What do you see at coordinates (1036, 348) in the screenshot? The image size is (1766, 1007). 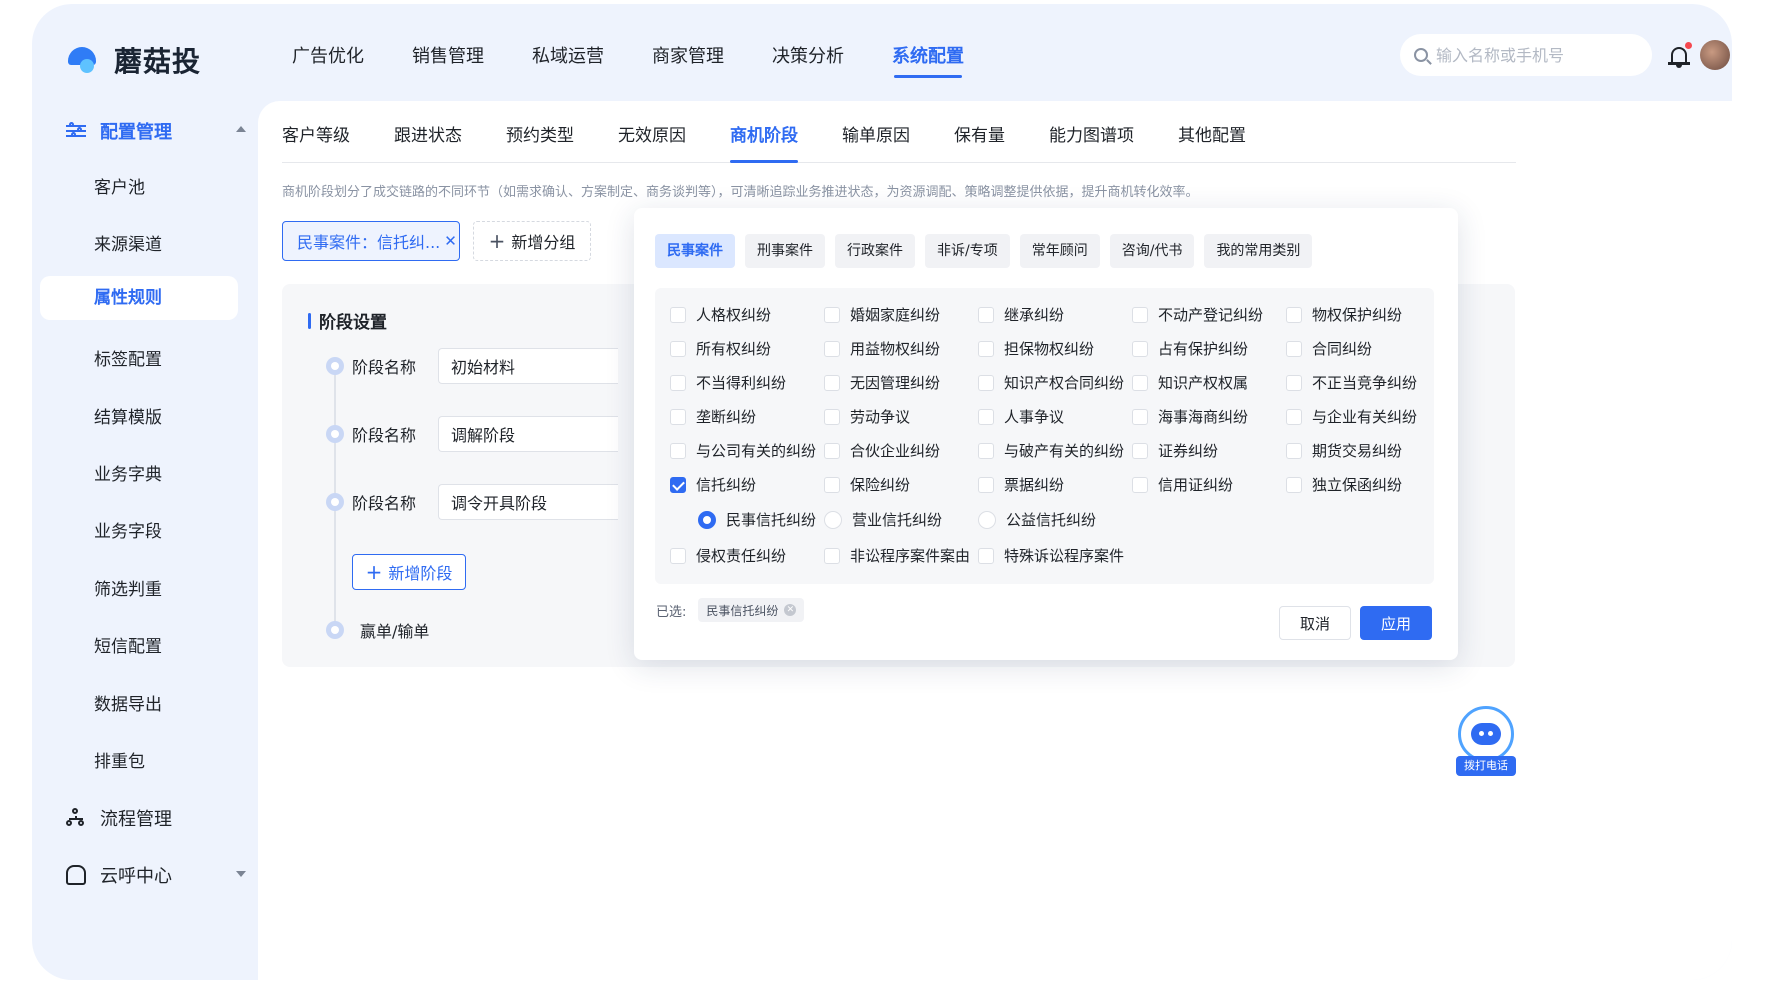 I see `case-type-option: 担保物权纠纷` at bounding box center [1036, 348].